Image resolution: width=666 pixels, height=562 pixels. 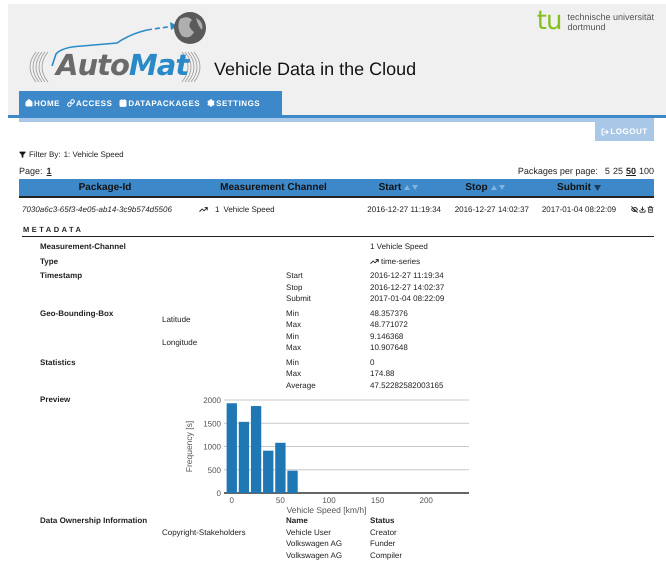 I want to click on submit-time: 2017-01-04 08:22:09, so click(x=579, y=209).